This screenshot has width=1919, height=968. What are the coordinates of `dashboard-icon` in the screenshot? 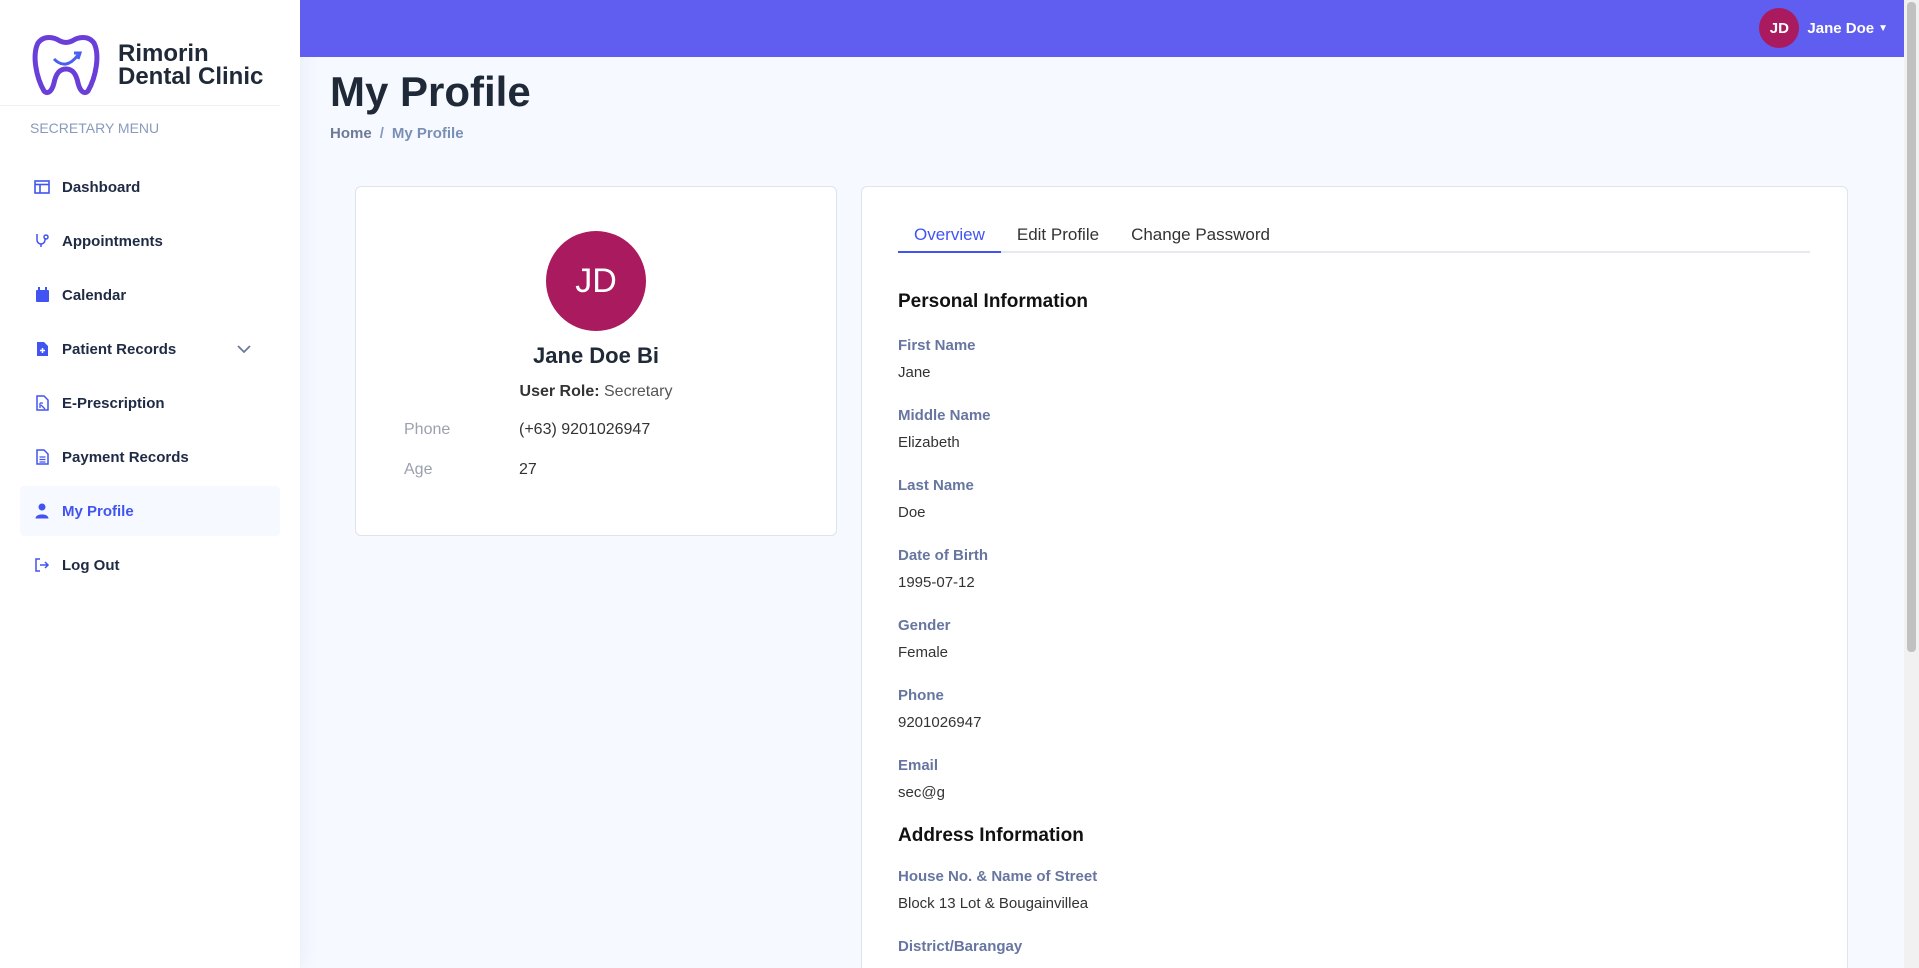 It's located at (42, 187).